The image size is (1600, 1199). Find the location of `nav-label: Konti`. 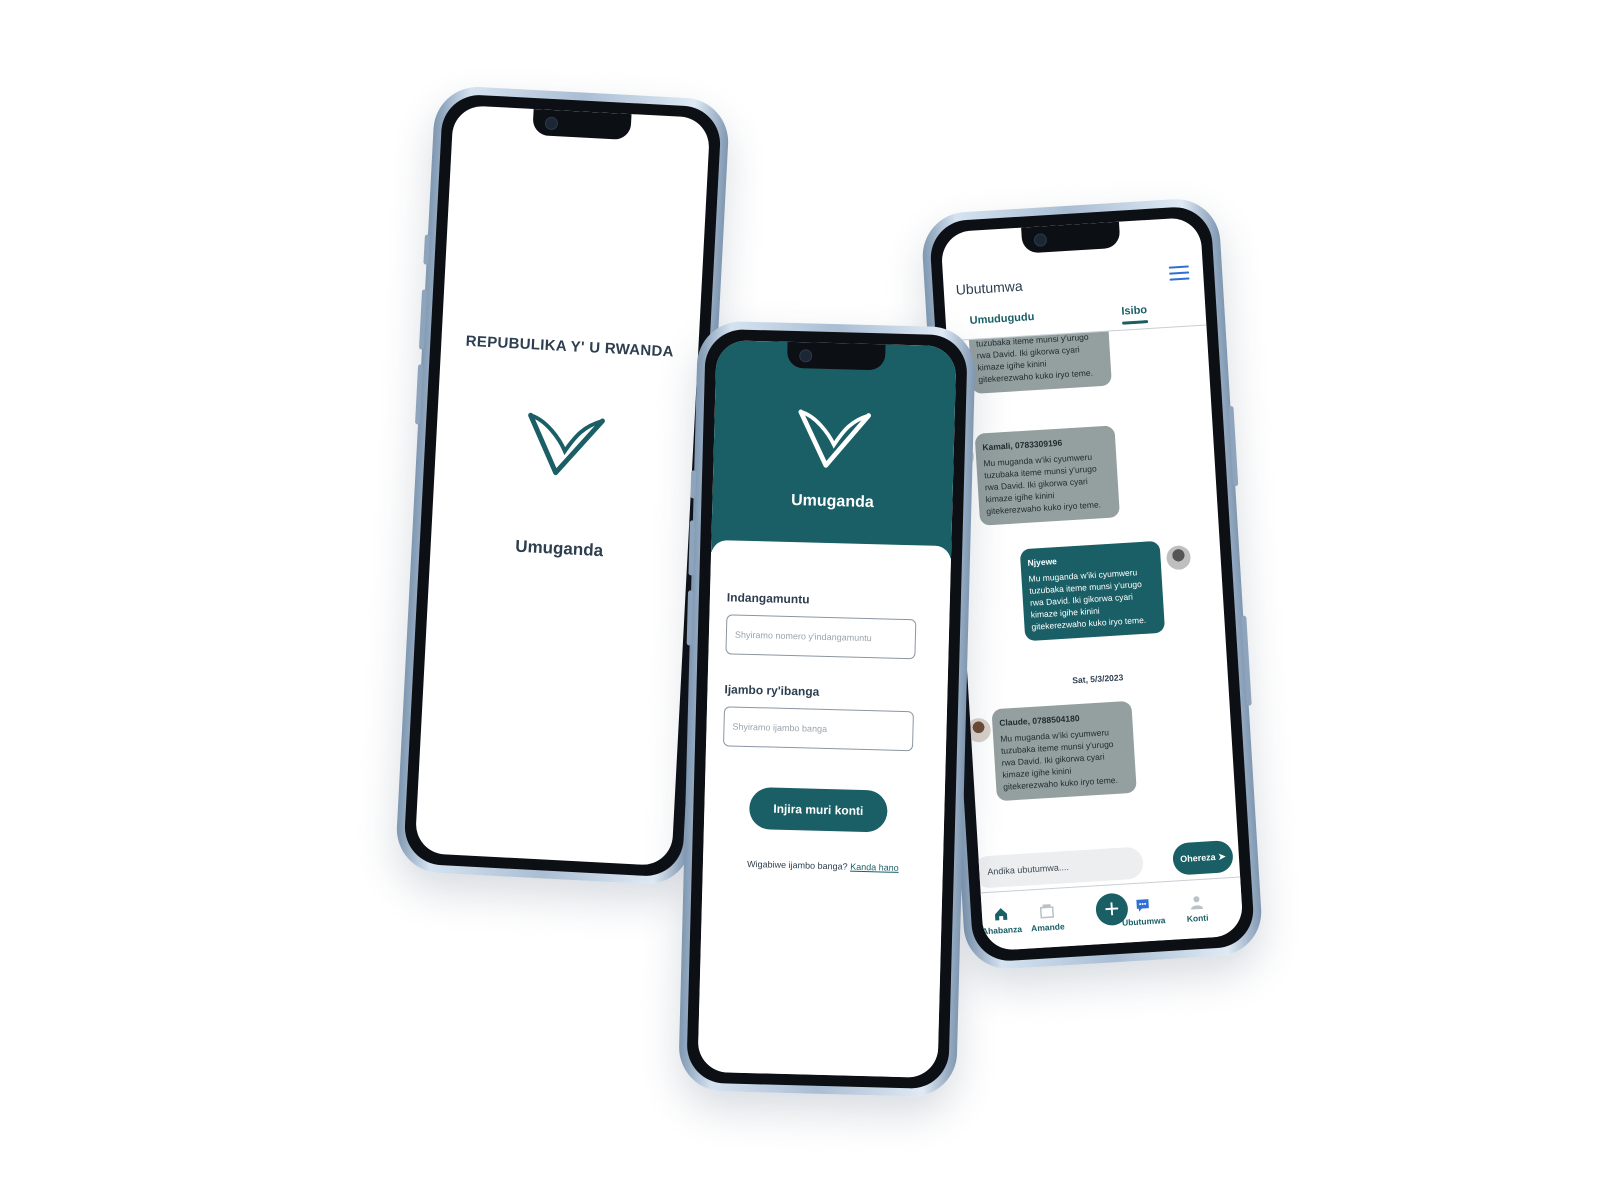

nav-label: Konti is located at coordinates (1197, 918).